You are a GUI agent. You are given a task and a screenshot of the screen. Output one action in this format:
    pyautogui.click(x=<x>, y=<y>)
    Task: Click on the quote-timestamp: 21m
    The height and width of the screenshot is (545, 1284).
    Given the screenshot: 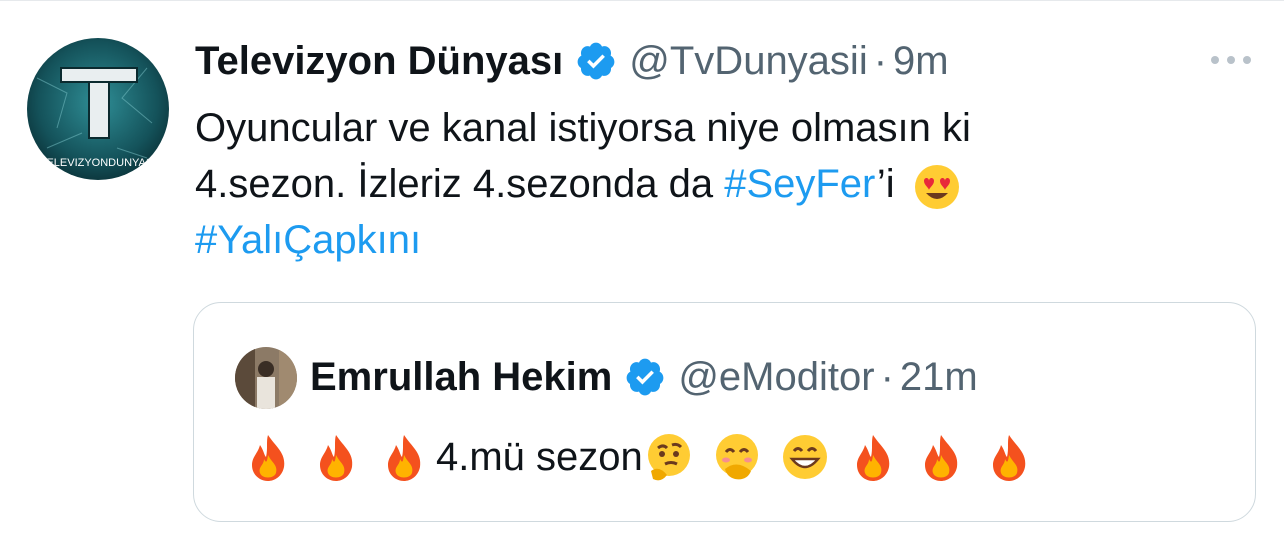 What is the action you would take?
    pyautogui.click(x=939, y=377)
    